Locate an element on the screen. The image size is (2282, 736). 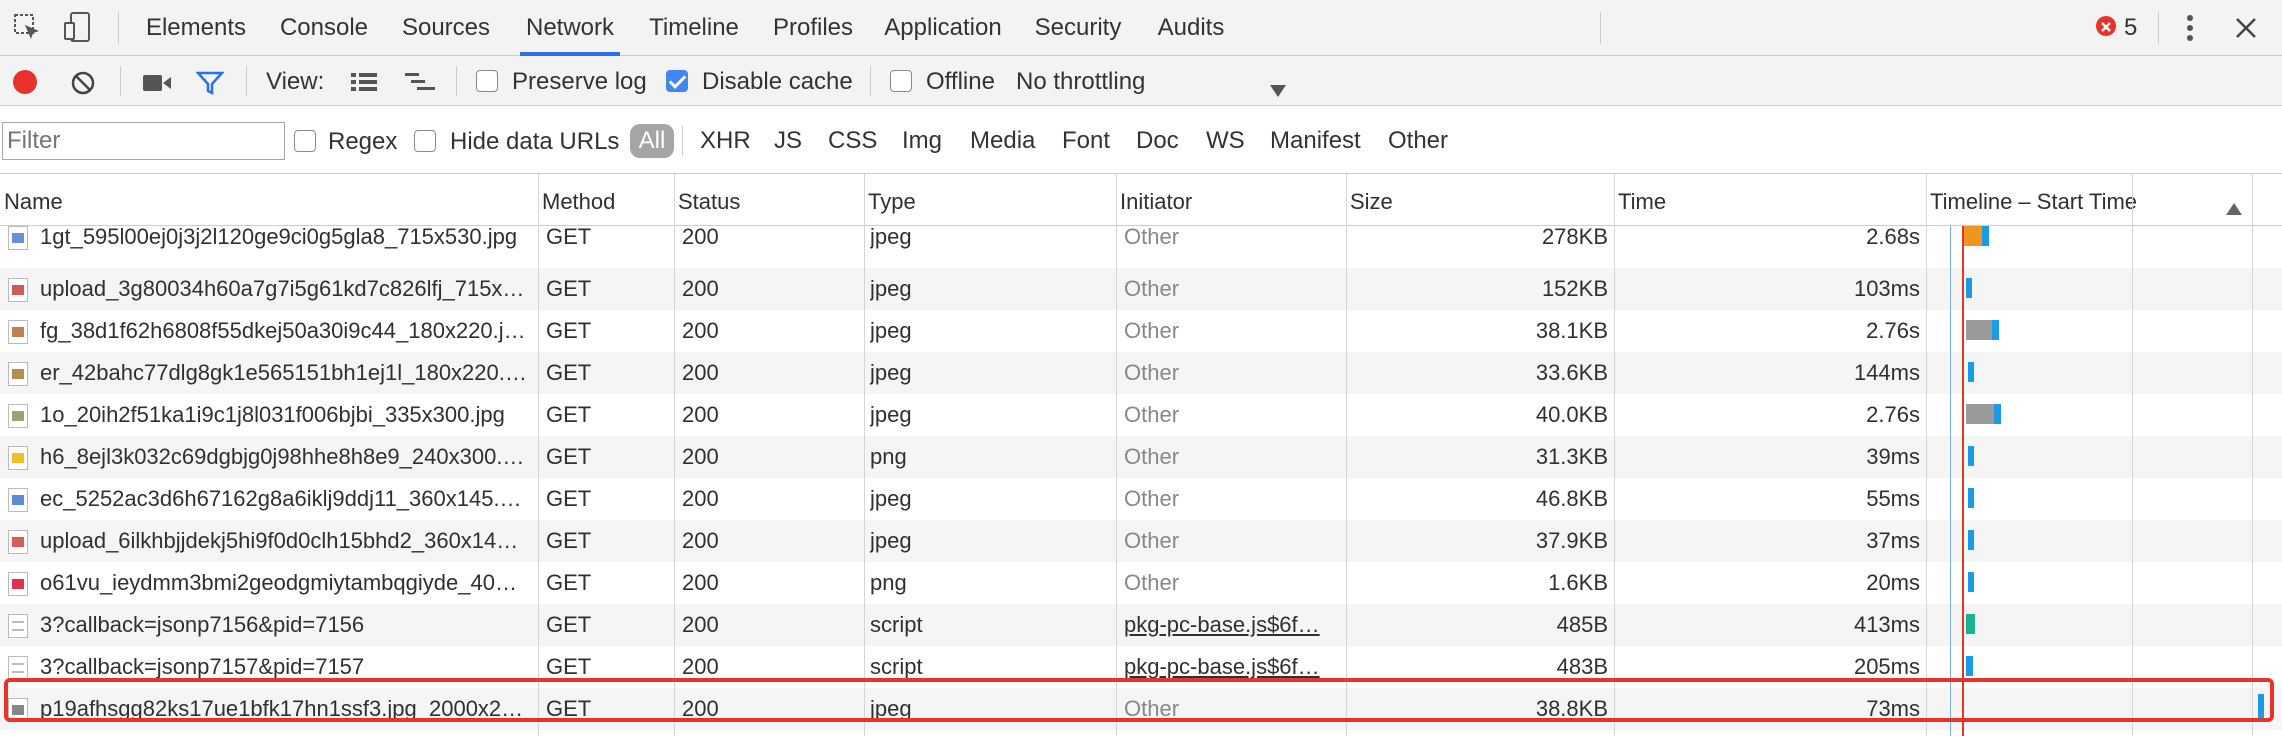
filter-type-img: Img is located at coordinates (922, 141).